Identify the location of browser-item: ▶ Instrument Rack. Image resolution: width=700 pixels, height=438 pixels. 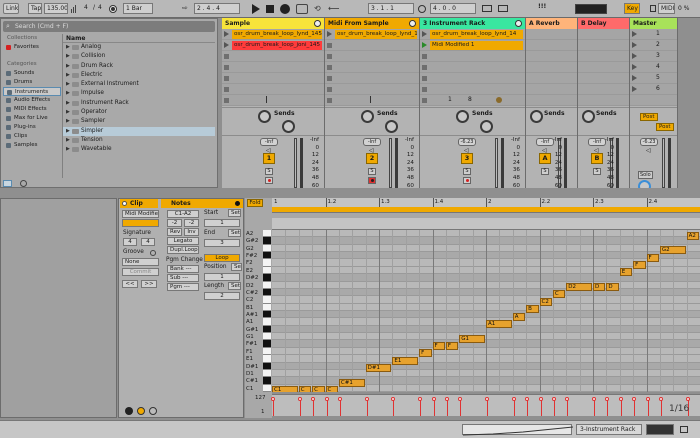
(139, 103).